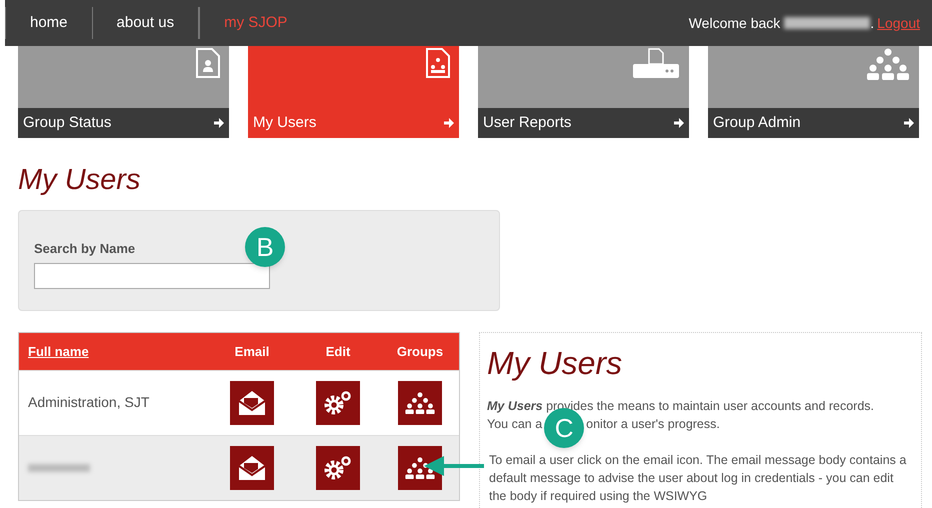  Describe the element at coordinates (265, 247) in the screenshot. I see `callout-badge: B` at that location.